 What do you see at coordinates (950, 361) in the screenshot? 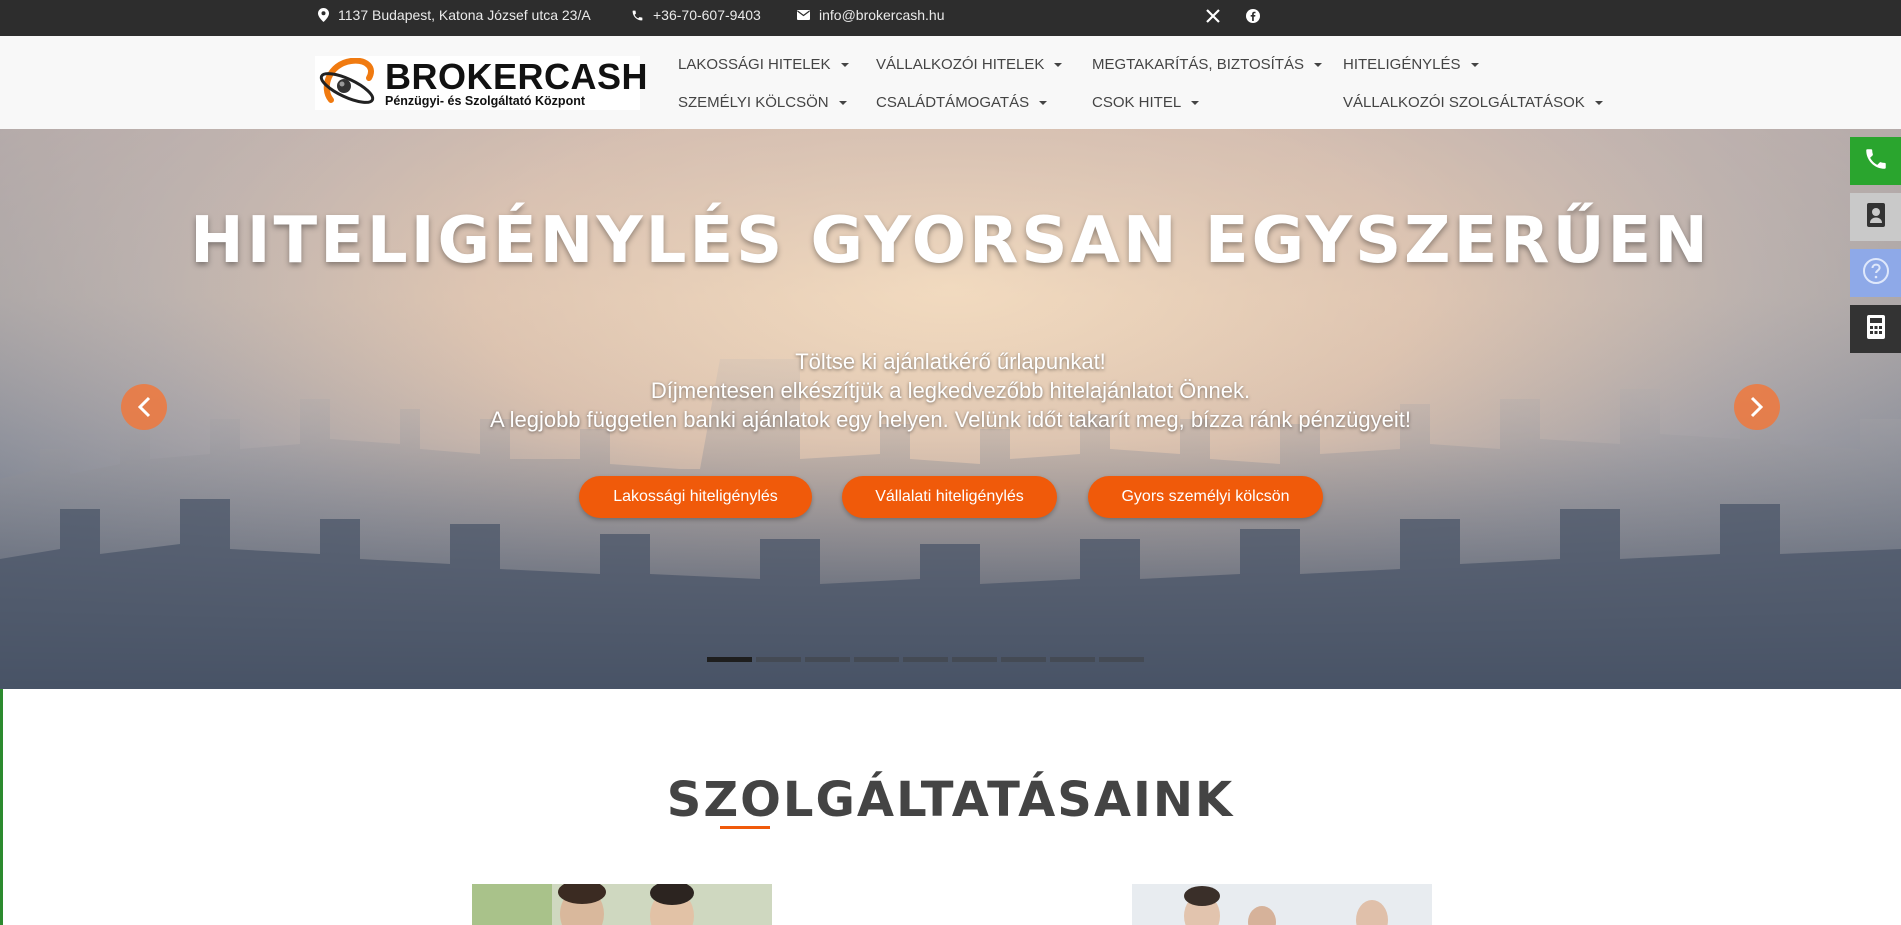
I see `hero-text-line-1: Töltse ki ajánlatkérő űrlapunkat!` at bounding box center [950, 361].